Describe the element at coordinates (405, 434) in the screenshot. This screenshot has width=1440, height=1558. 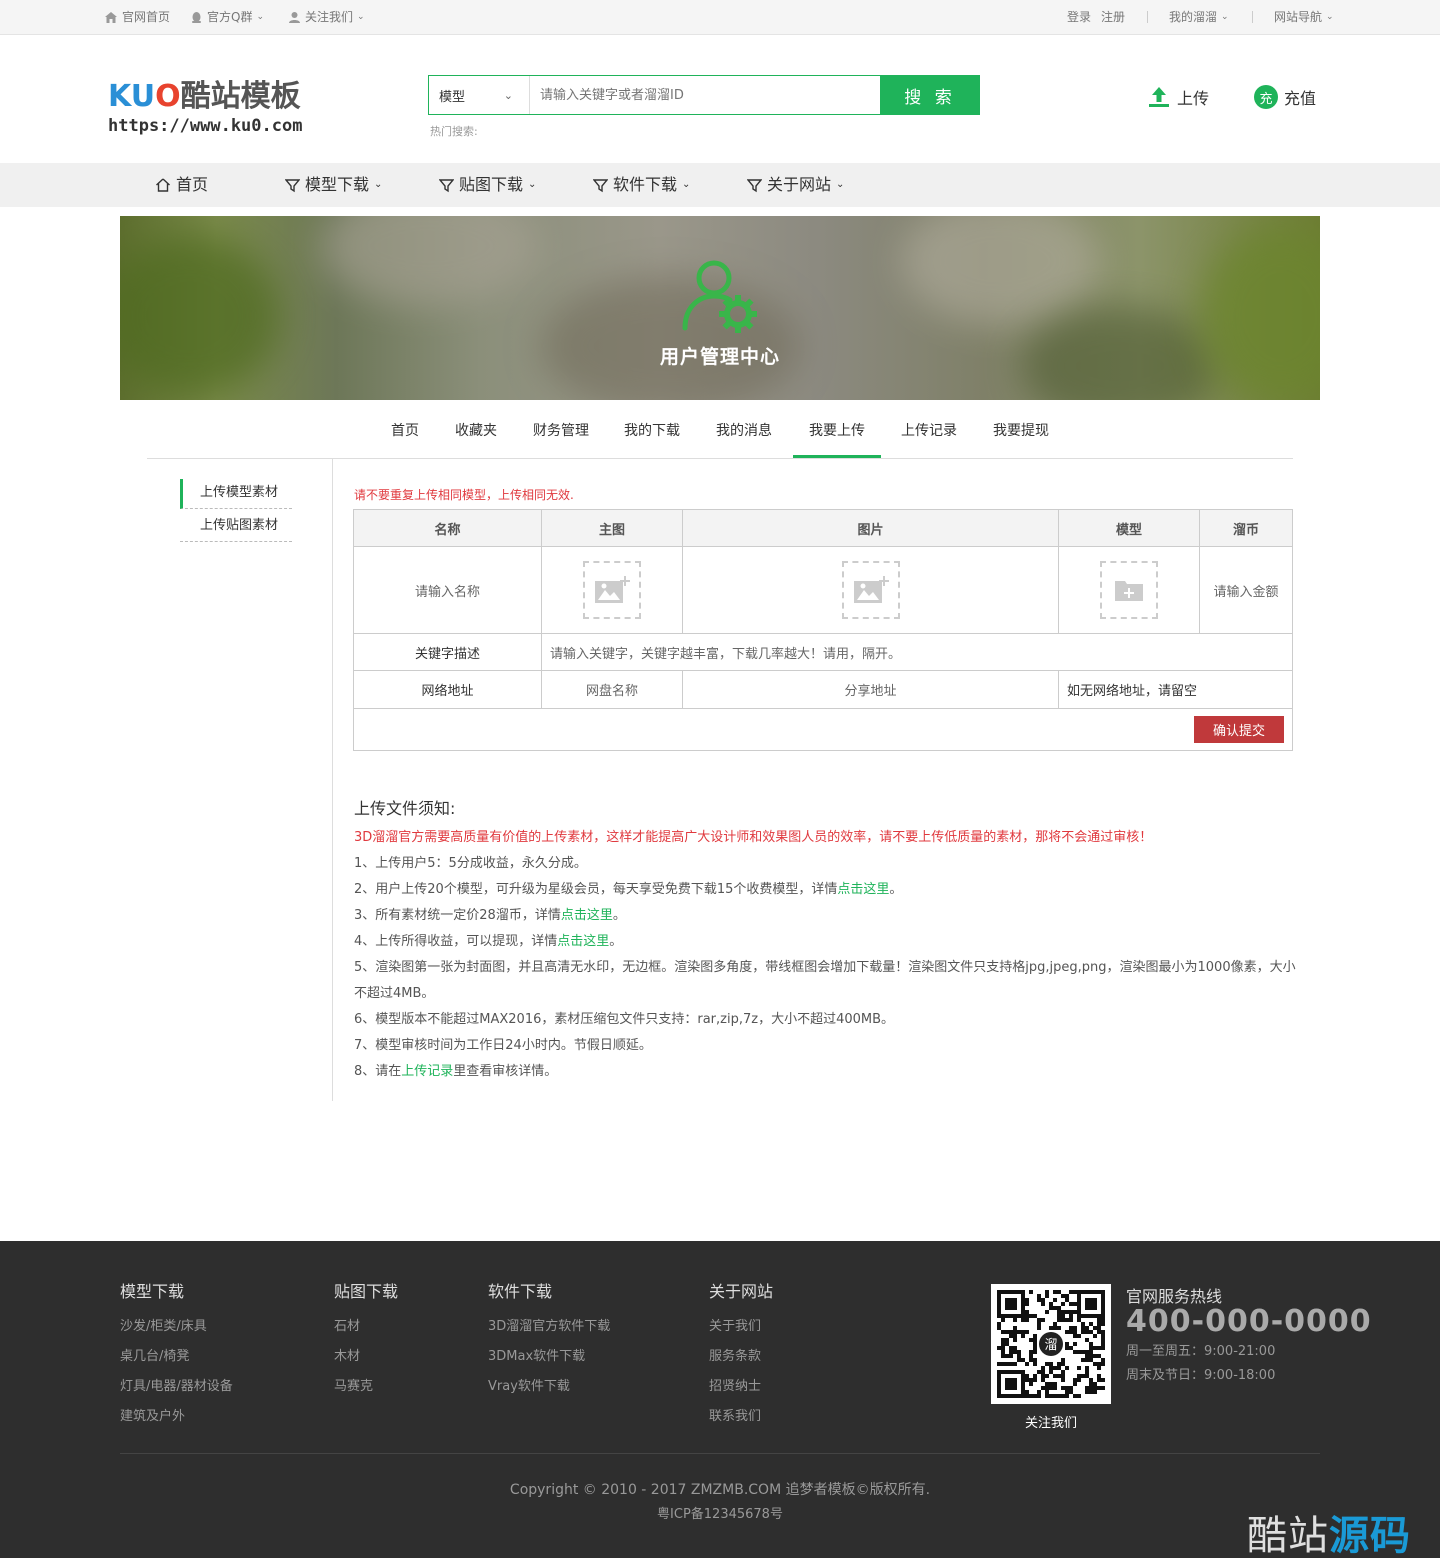
I see `tab-home: 首页` at that location.